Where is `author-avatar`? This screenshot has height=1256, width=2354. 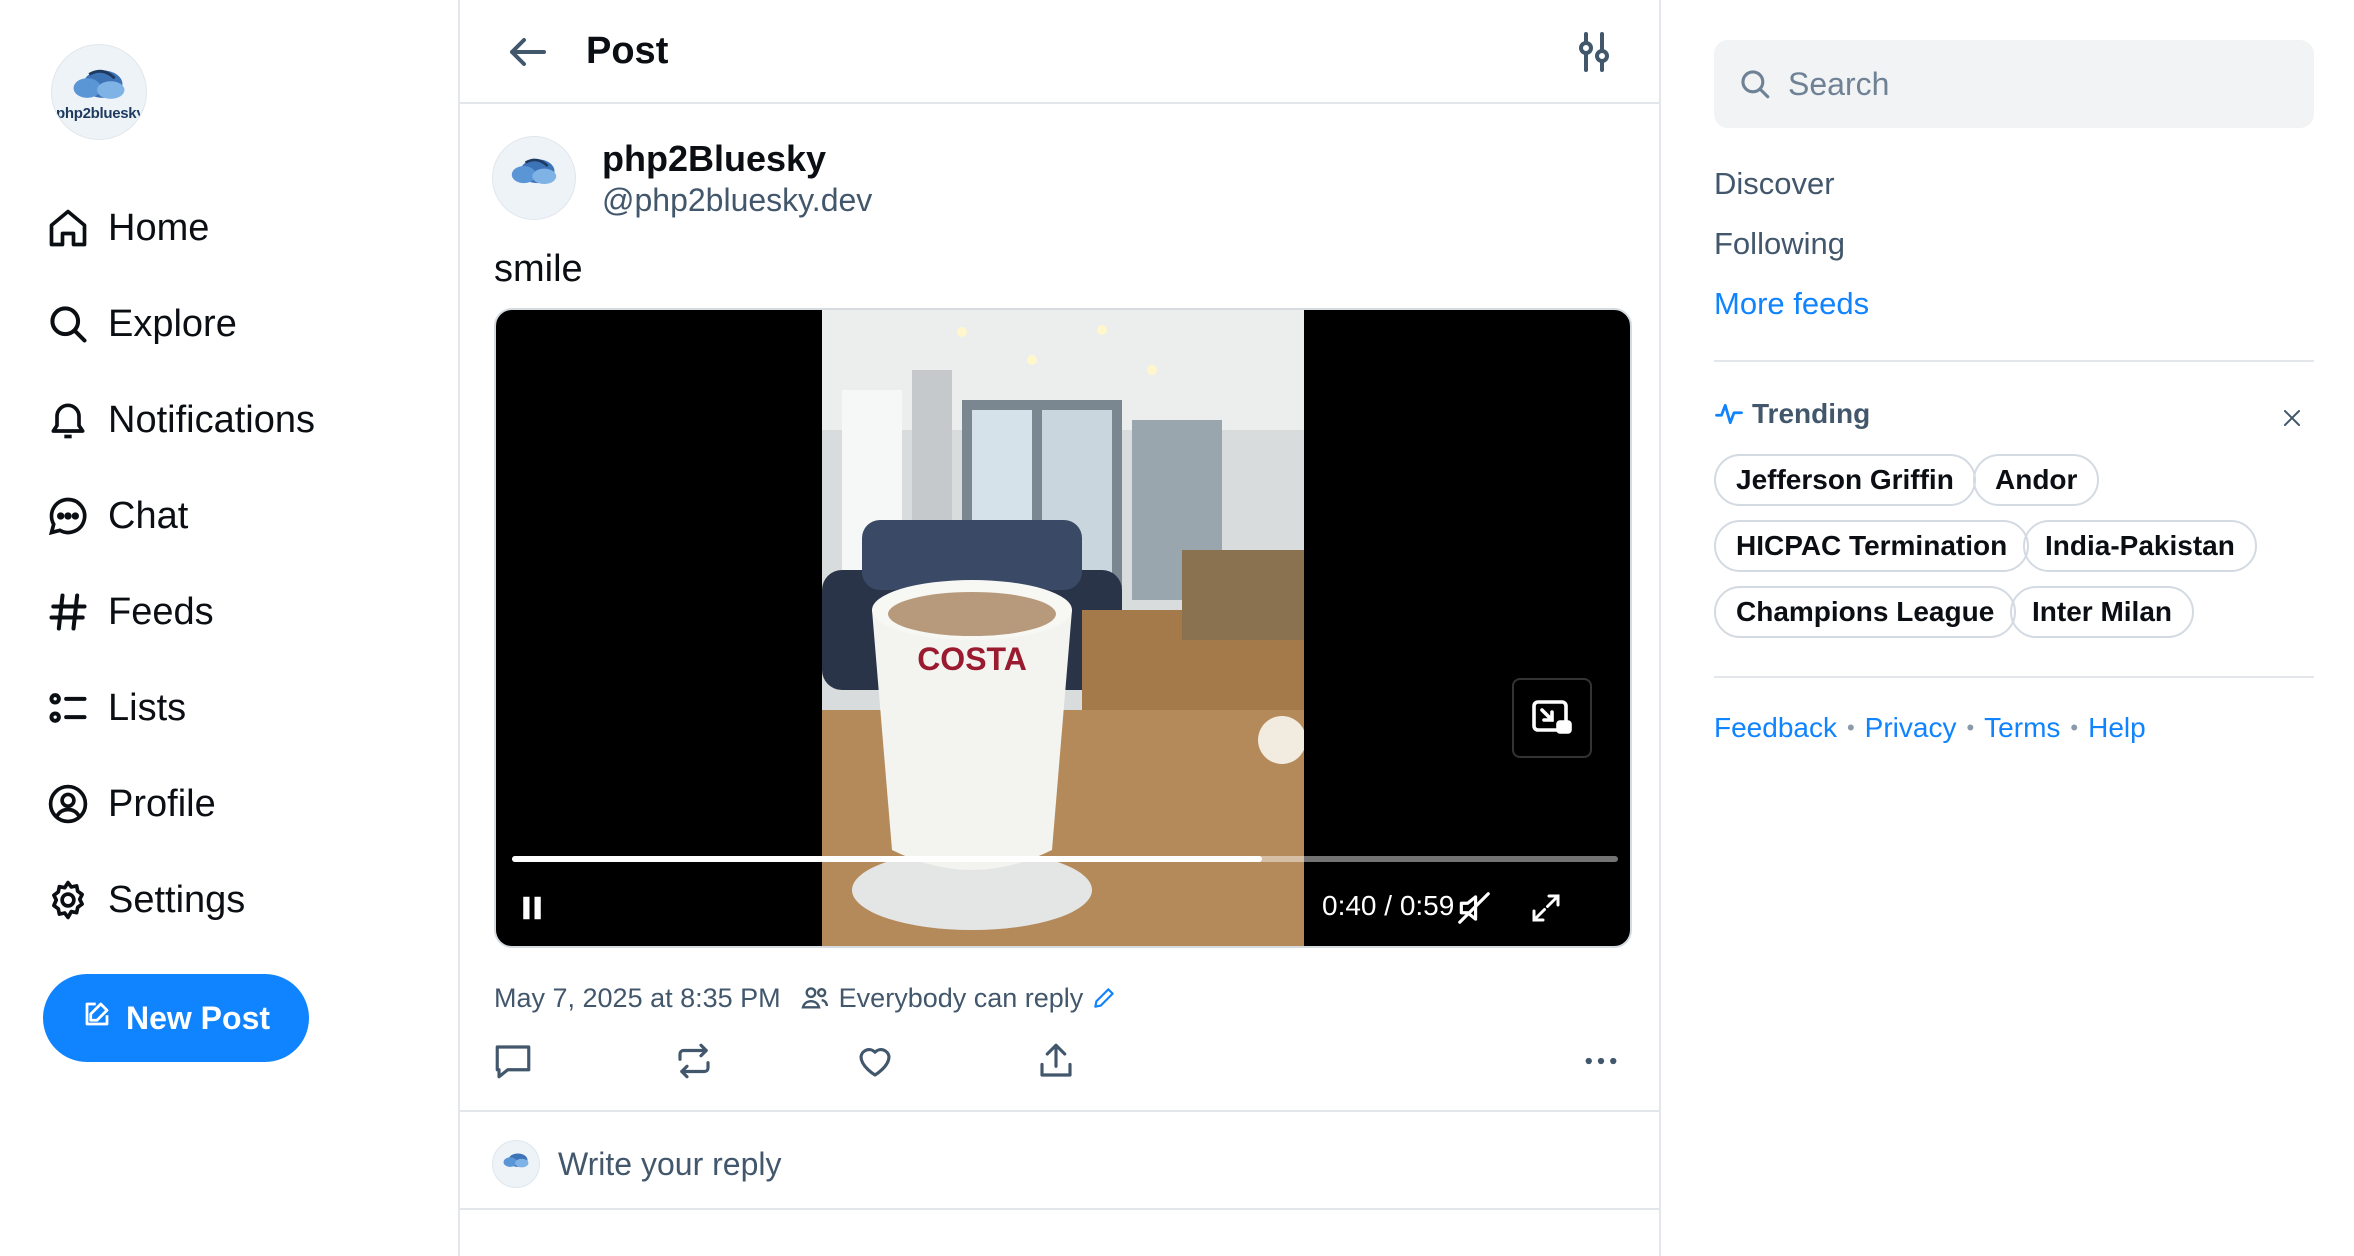 author-avatar is located at coordinates (534, 178).